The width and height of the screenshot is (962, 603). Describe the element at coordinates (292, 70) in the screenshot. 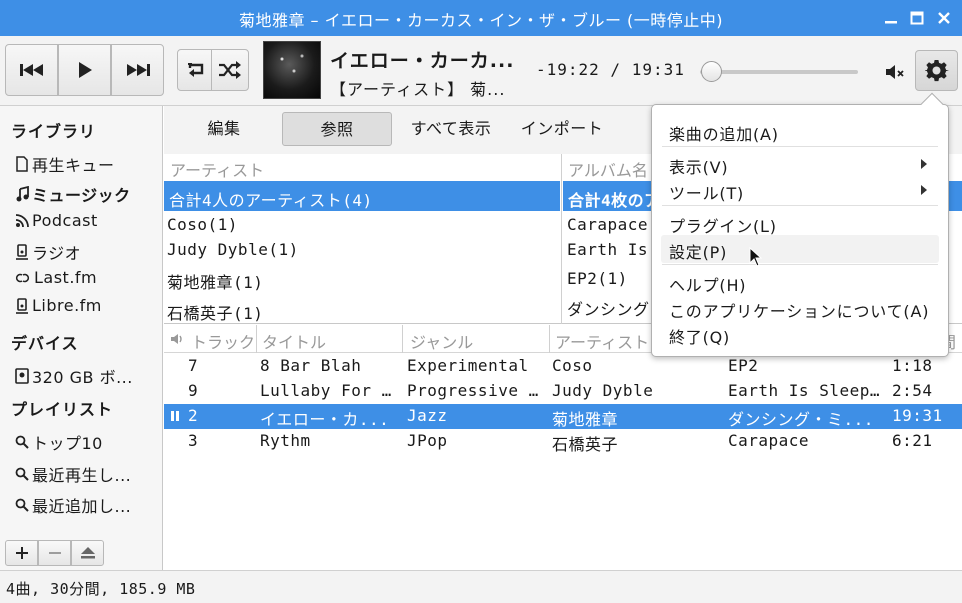

I see `album-art` at that location.